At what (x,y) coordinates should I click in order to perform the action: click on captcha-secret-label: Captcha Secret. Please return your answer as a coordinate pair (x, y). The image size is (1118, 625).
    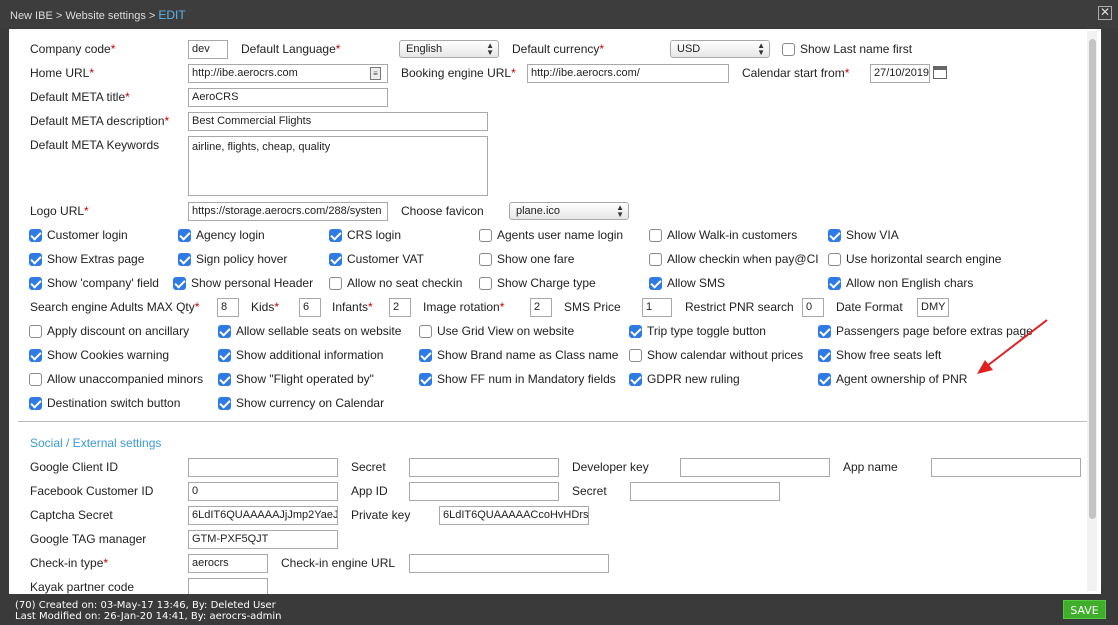
    Looking at the image, I should click on (71, 515).